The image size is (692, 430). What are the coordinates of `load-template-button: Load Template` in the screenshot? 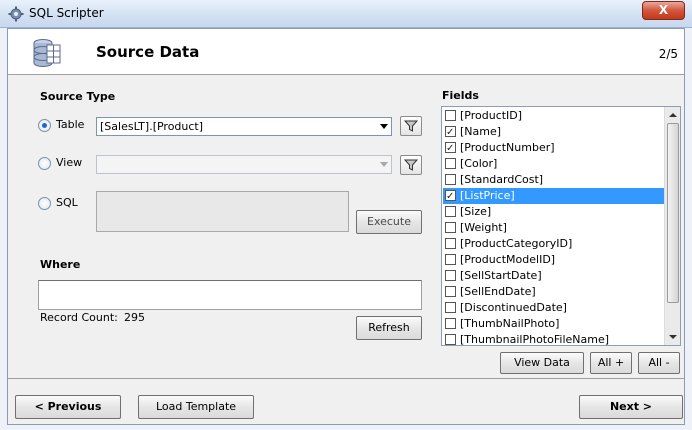 It's located at (196, 407).